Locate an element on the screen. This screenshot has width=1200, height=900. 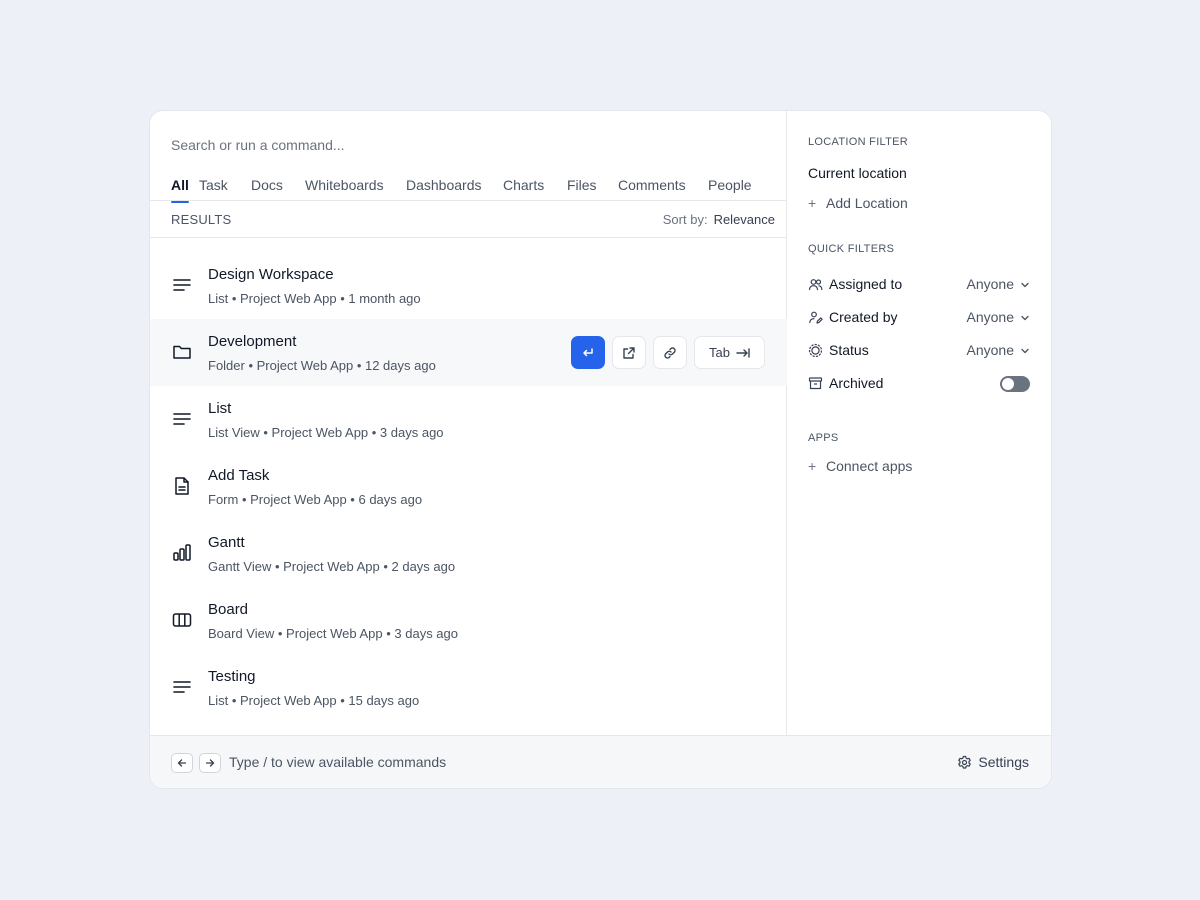
filter-label: Created by is located at coordinates (863, 317).